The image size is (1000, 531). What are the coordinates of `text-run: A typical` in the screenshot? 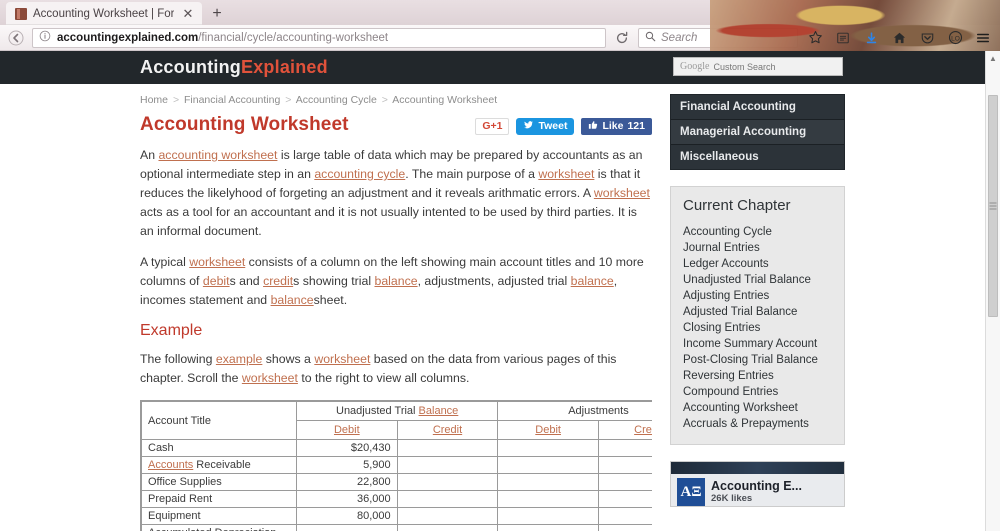 It's located at (165, 262).